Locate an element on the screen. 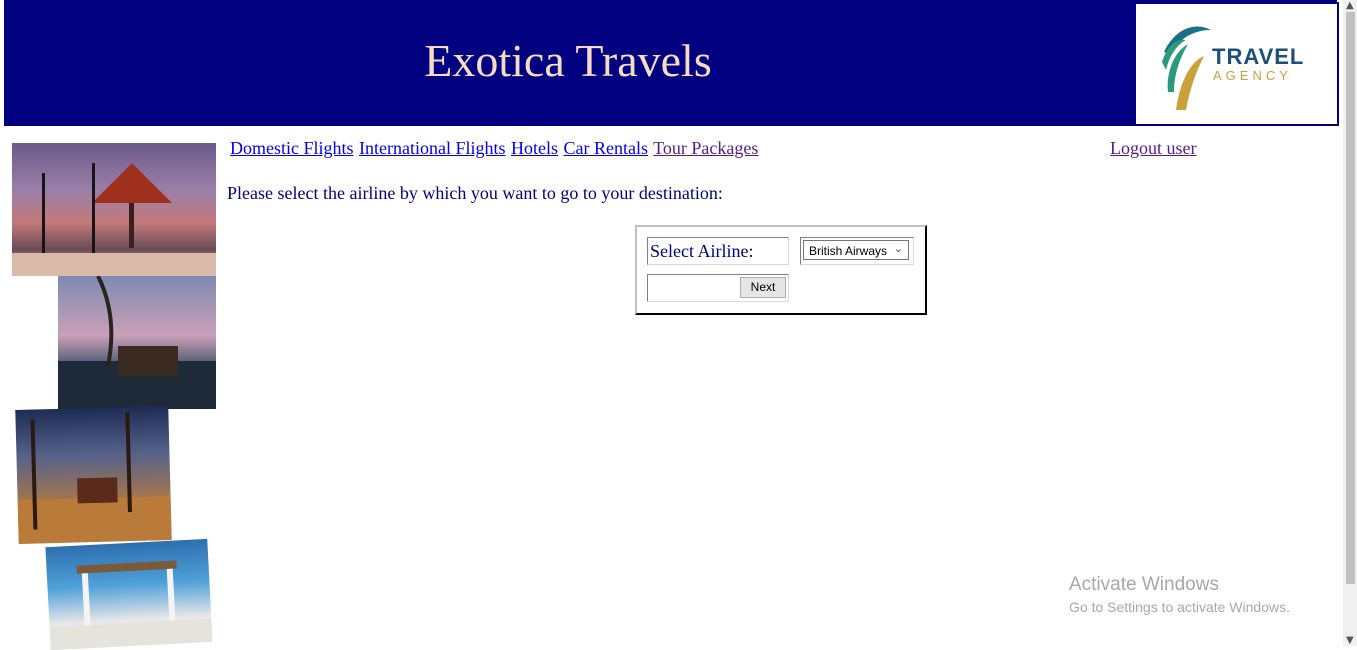  travel-agency-logo: TRAVEL AGENCY is located at coordinates (1236, 64).